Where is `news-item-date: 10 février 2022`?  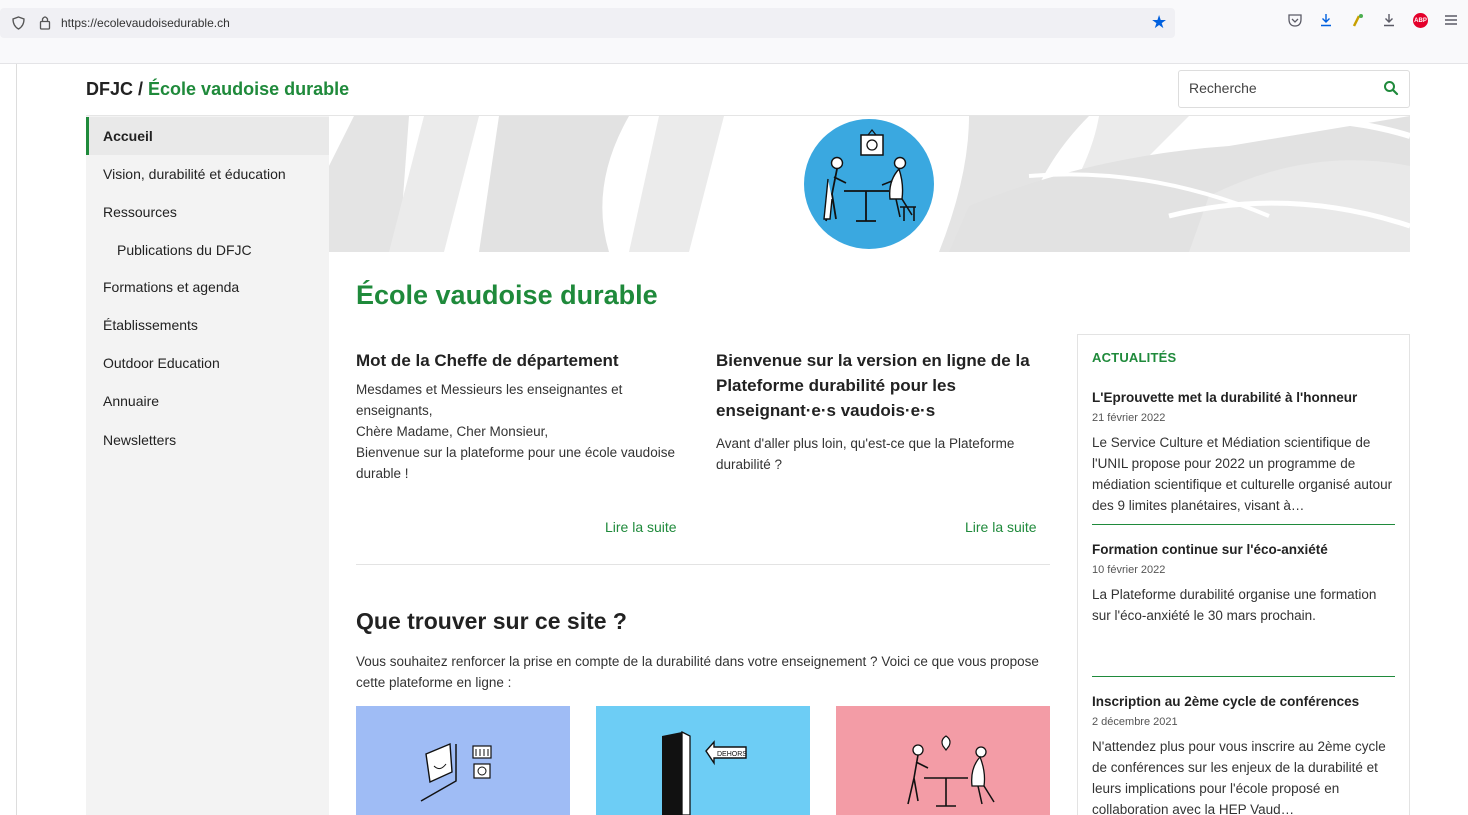 news-item-date: 10 février 2022 is located at coordinates (1129, 570).